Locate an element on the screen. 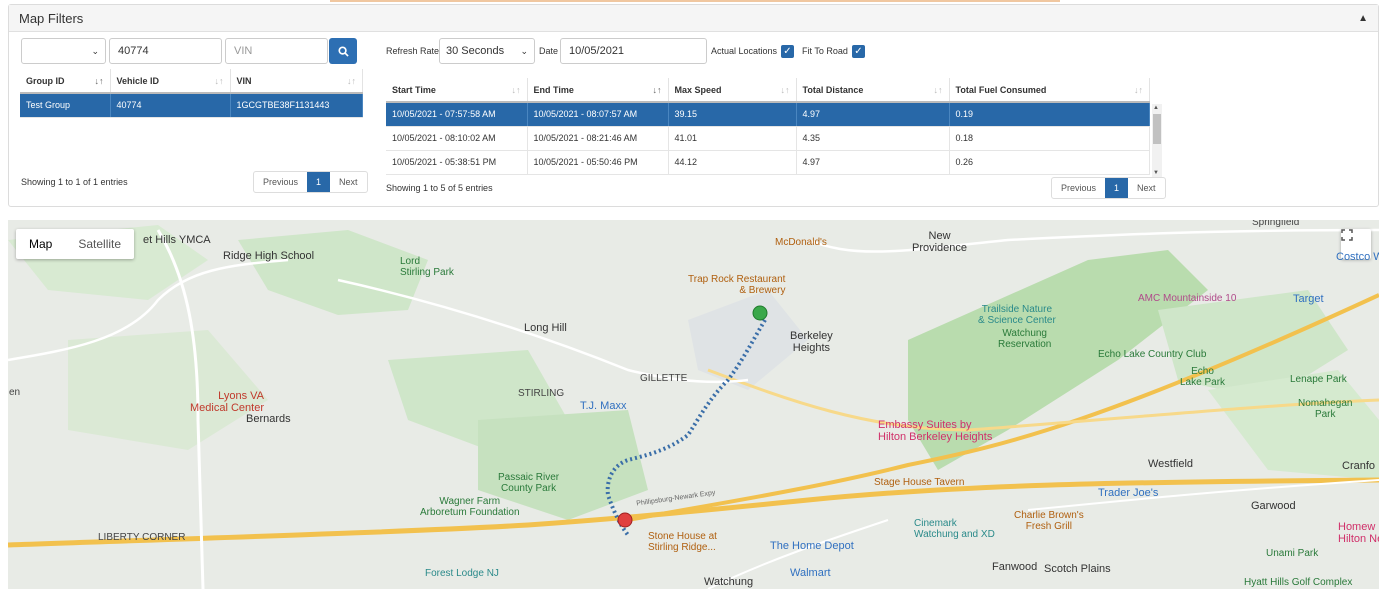 Image resolution: width=1390 pixels, height=589 pixels. vehicles-showing-text: Showing 1 to 1 of 1 entries is located at coordinates (74, 182).